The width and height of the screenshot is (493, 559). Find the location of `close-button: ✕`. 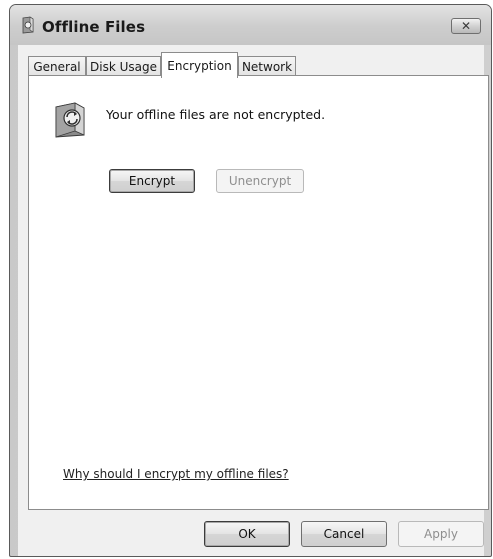

close-button: ✕ is located at coordinates (466, 26).